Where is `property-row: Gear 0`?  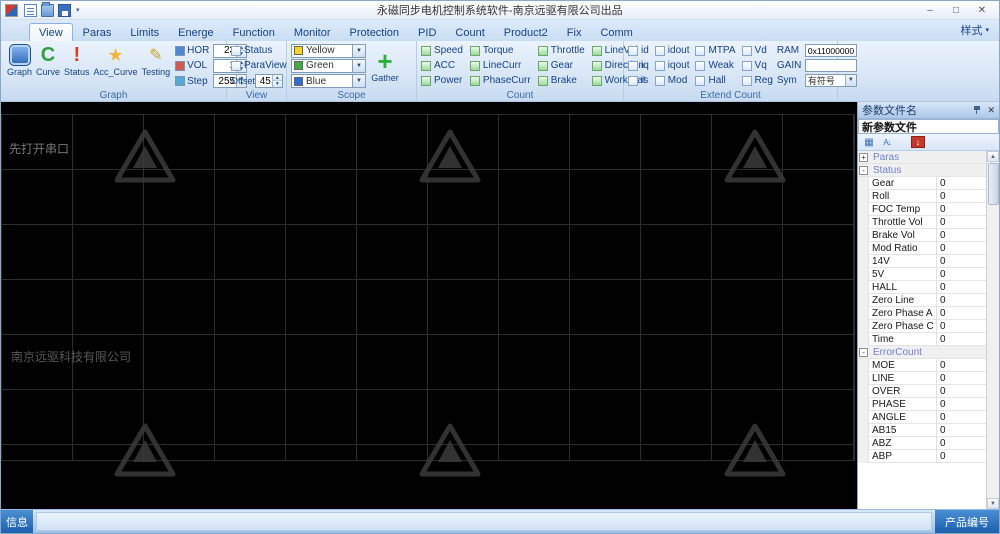
property-row: Gear 0 is located at coordinates (922, 183).